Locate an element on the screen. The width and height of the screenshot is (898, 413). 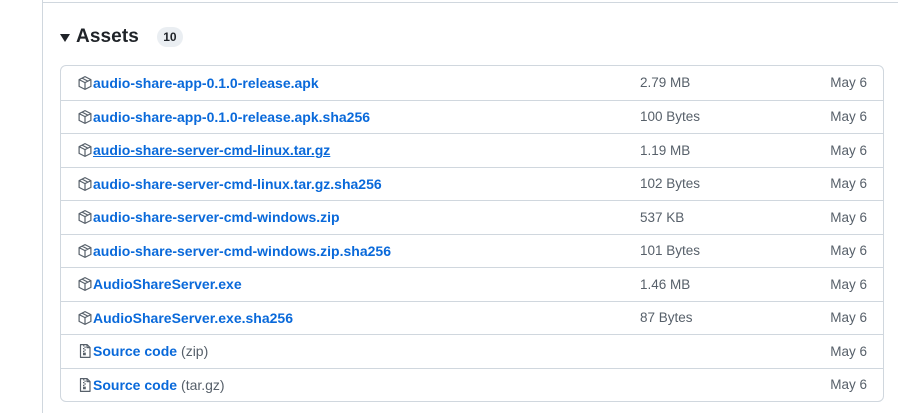
asset-download-link: AudioShareServer.exe is located at coordinates (159, 284).